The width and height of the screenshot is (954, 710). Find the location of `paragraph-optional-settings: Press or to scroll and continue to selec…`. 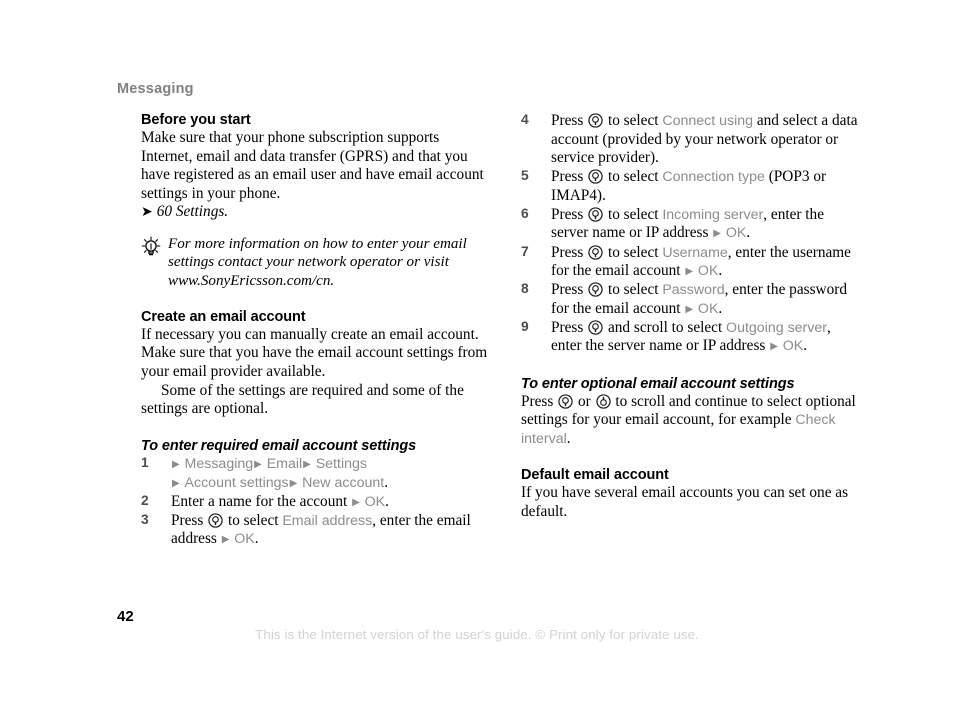

paragraph-optional-settings: Press or to scroll and continue to selec… is located at coordinates (688, 419).